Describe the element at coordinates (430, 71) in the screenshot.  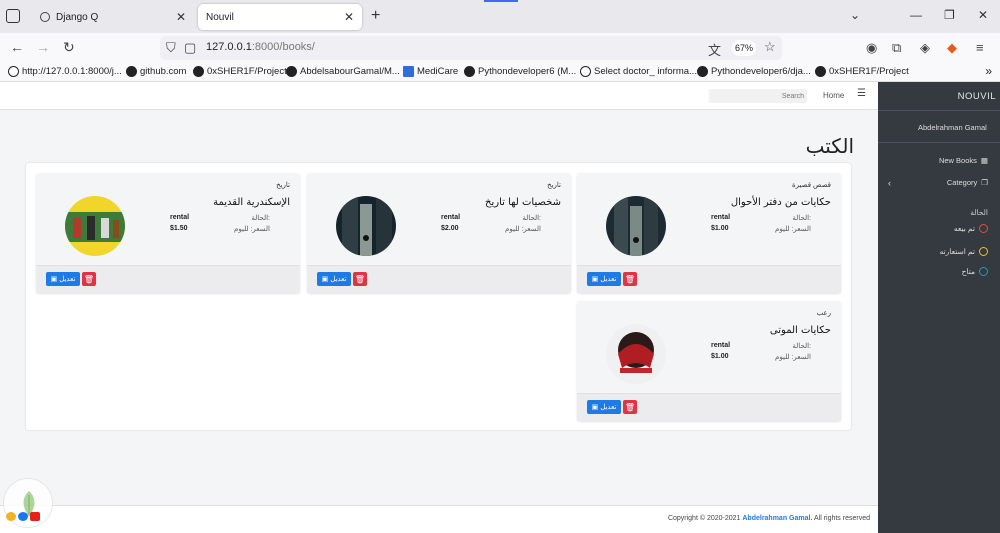
I see `bookmark-item: MediCare` at that location.